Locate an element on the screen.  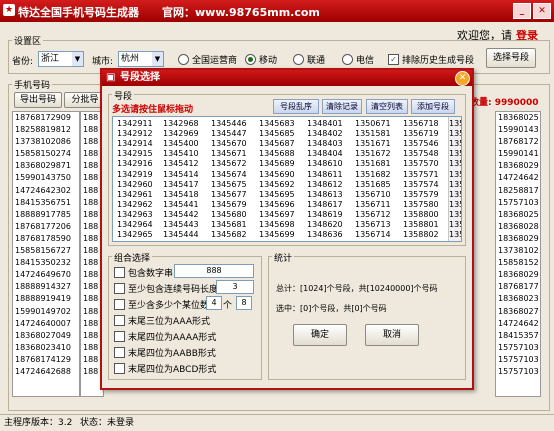
consecutive-length-input: 3 is located at coordinates (235, 287).